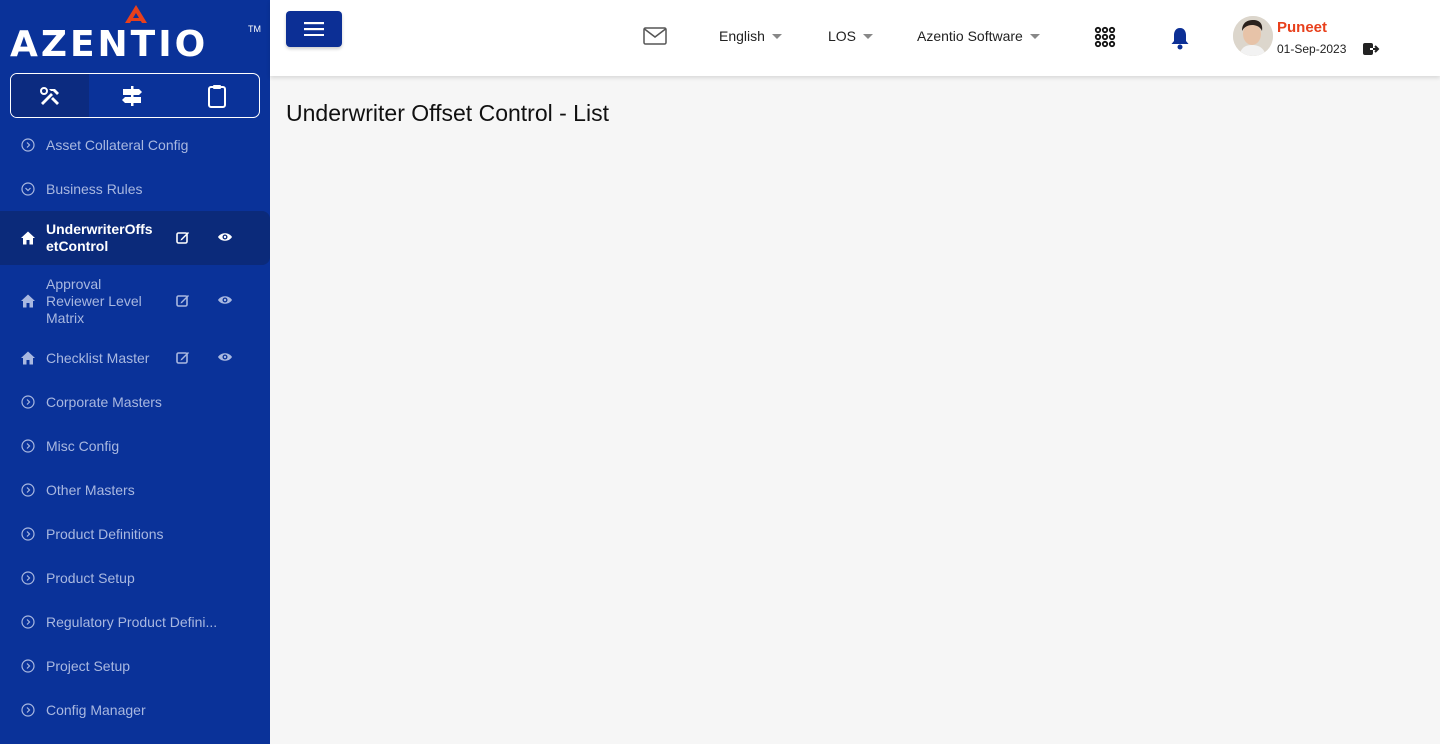  What do you see at coordinates (94, 300) in the screenshot?
I see `sidebar-item-label: Approval Reviewer Level Matrix` at bounding box center [94, 300].